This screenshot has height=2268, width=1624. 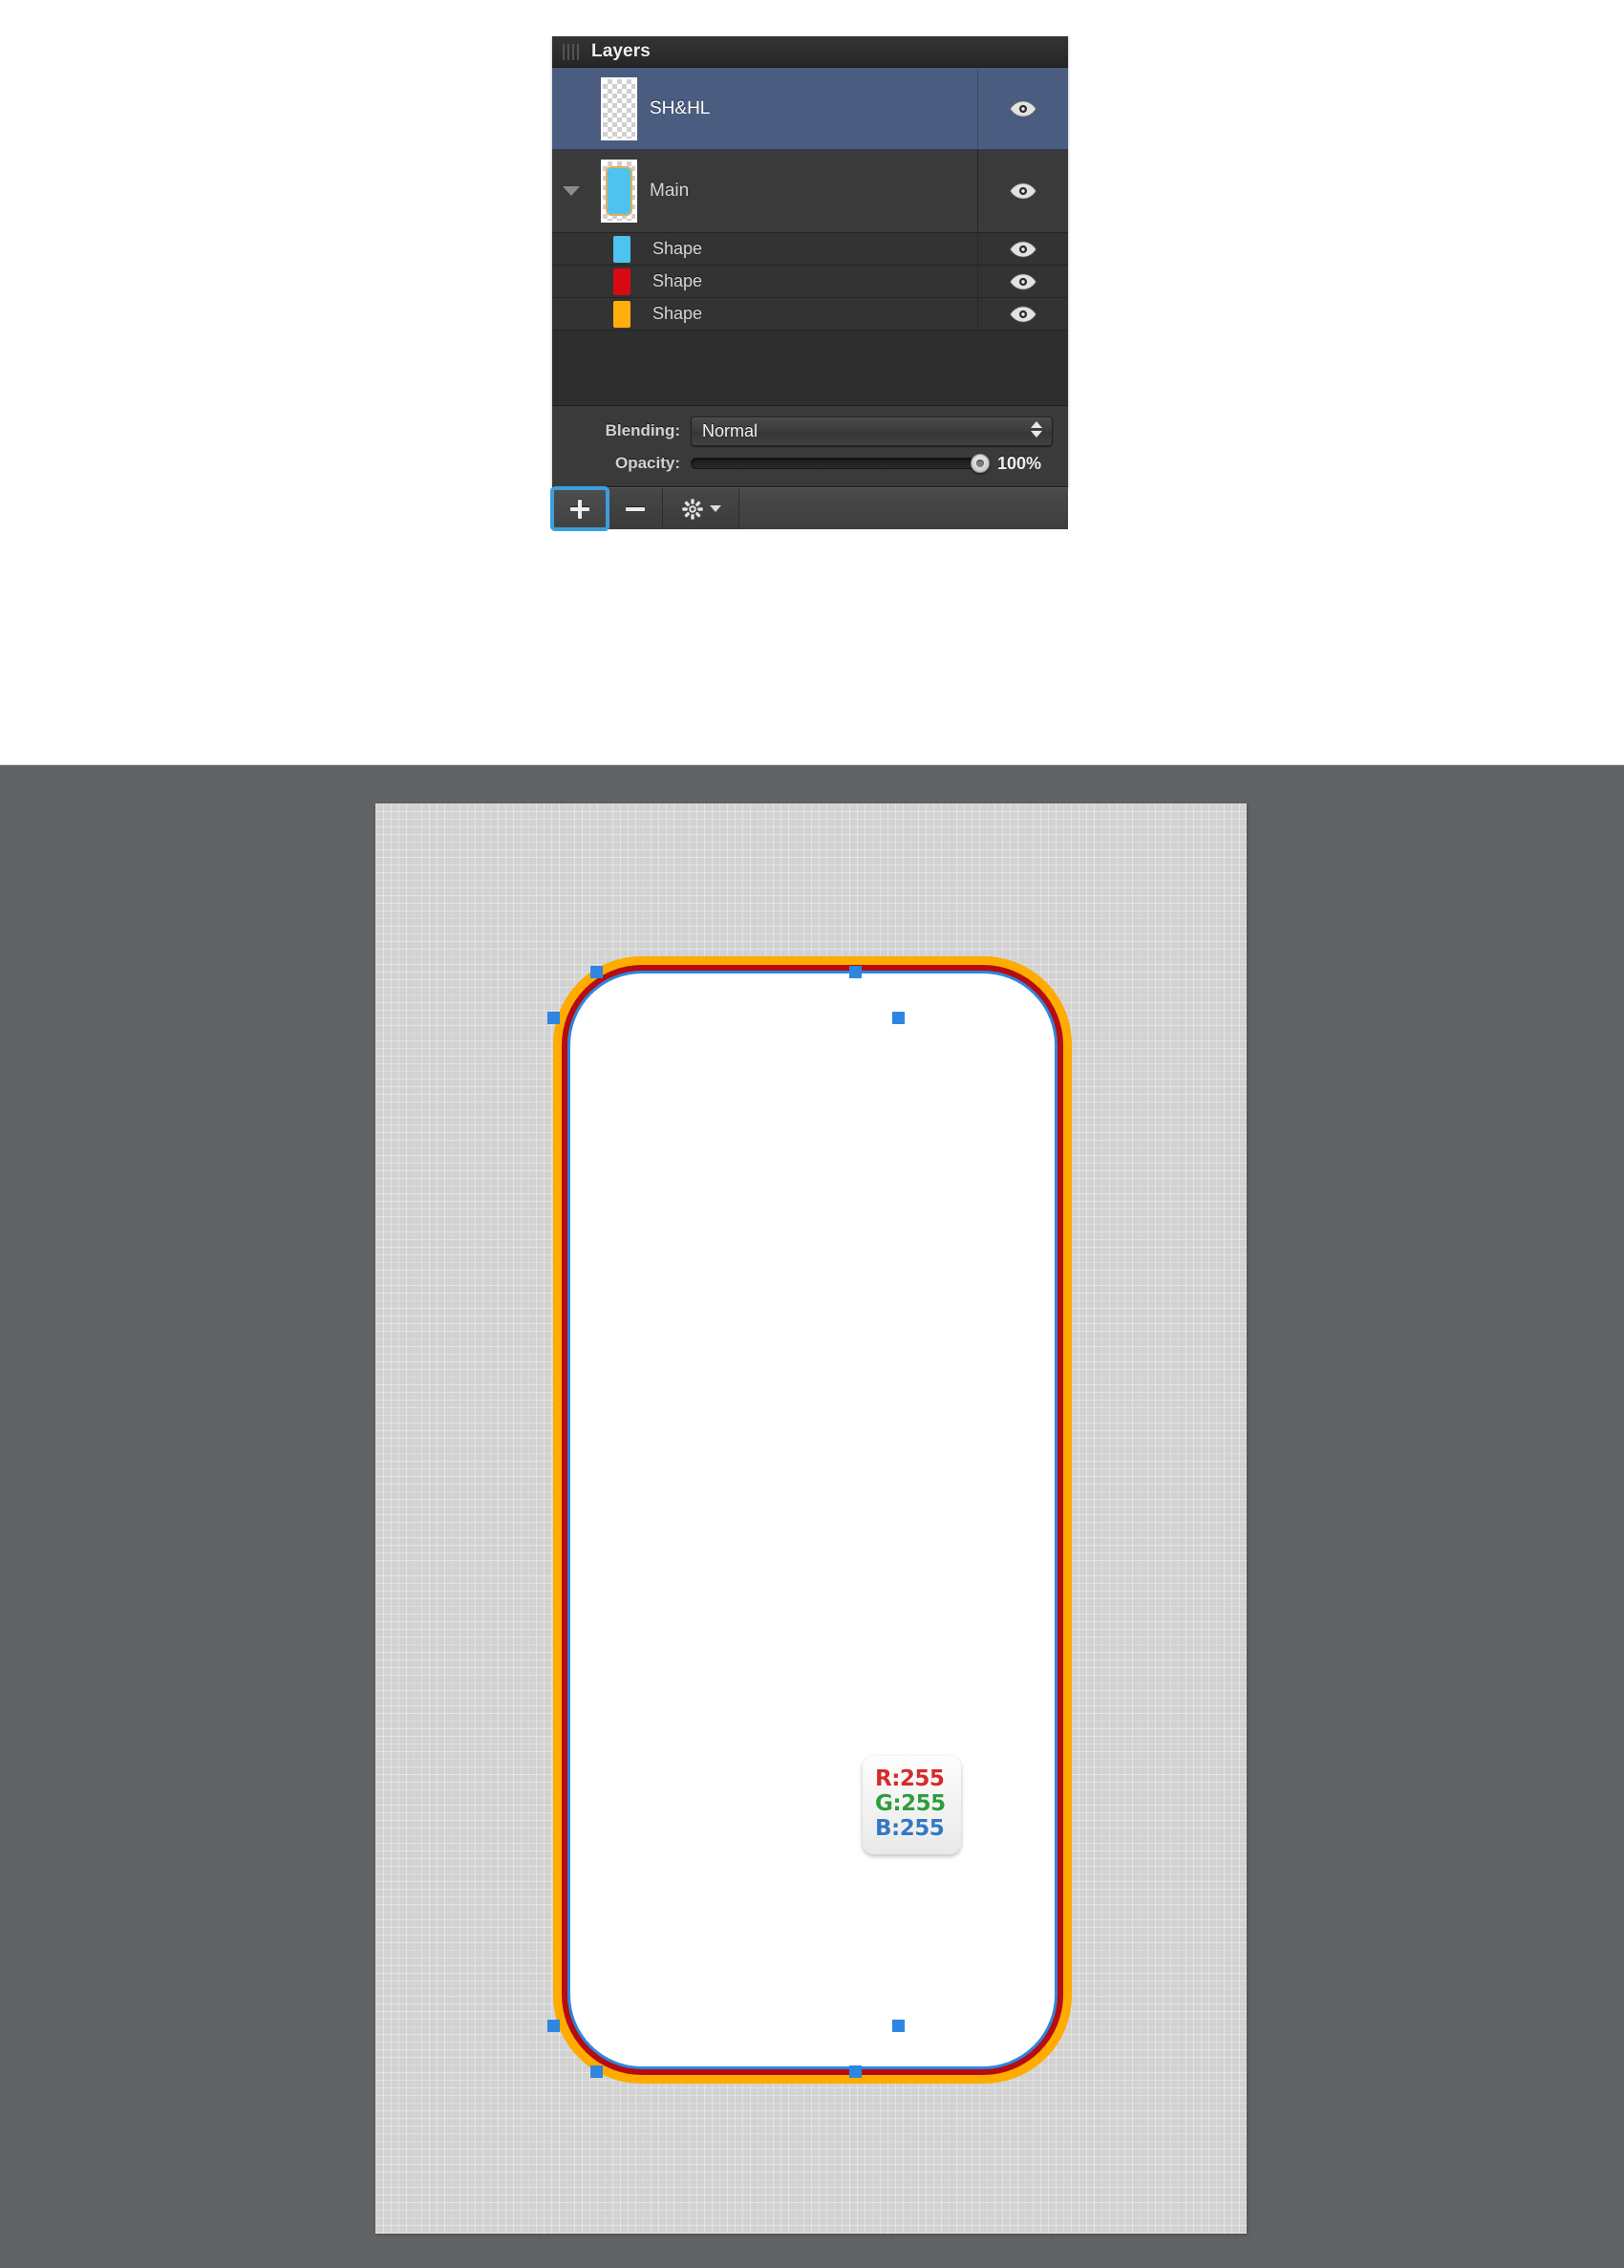 What do you see at coordinates (1020, 463) in the screenshot?
I see `opacity-value: 100%` at bounding box center [1020, 463].